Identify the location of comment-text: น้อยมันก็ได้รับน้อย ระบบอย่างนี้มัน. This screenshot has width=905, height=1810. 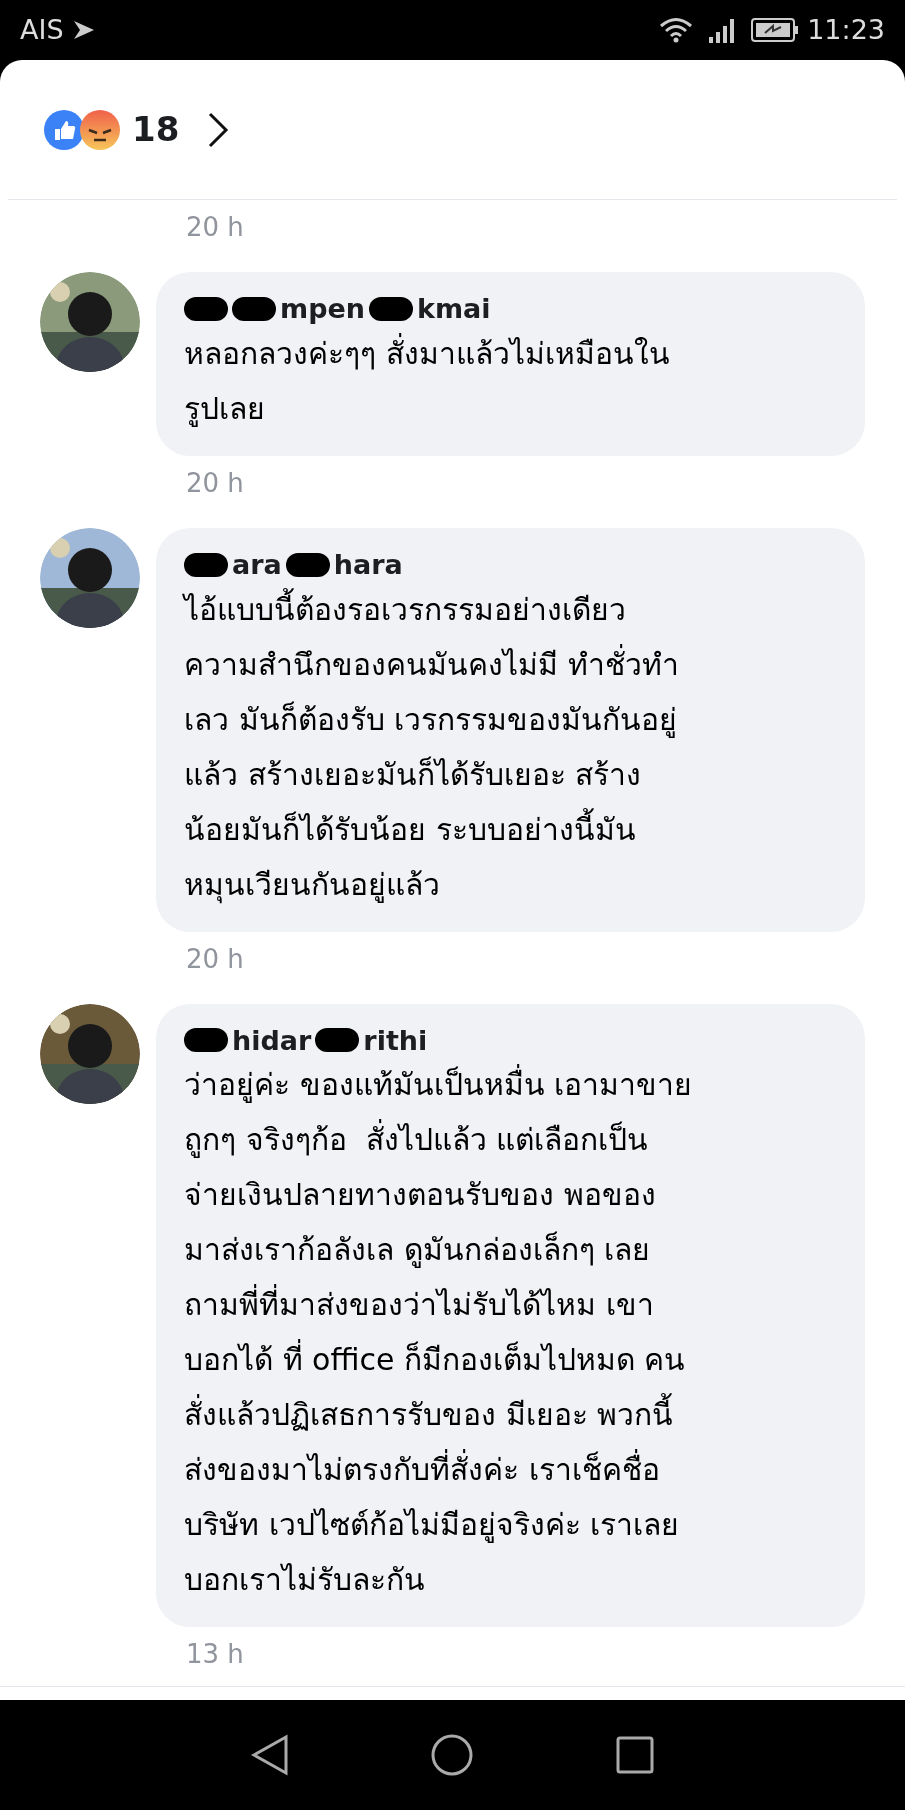
(510, 829).